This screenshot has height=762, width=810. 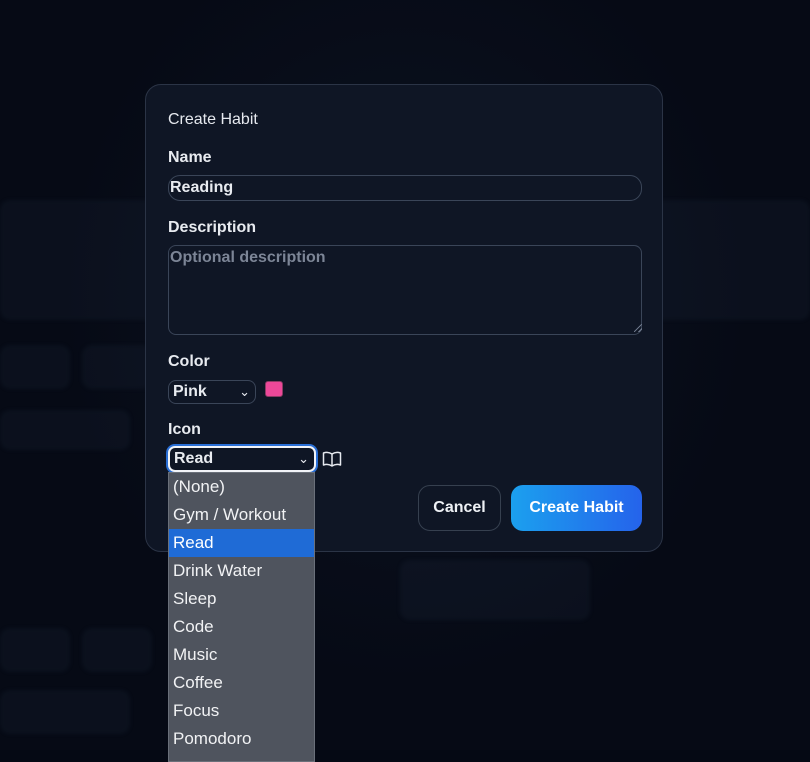 What do you see at coordinates (241, 711) in the screenshot?
I see `dropdown-option: Focus` at bounding box center [241, 711].